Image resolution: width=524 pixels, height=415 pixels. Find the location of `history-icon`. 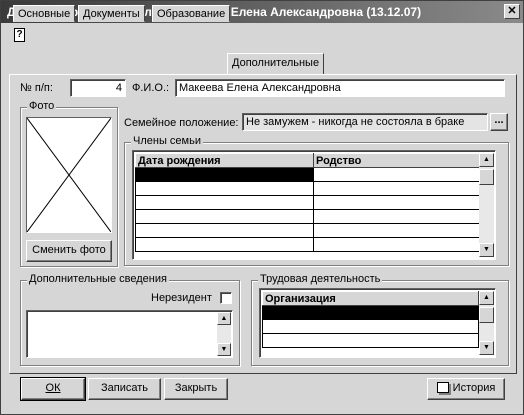

history-icon is located at coordinates (442, 387).